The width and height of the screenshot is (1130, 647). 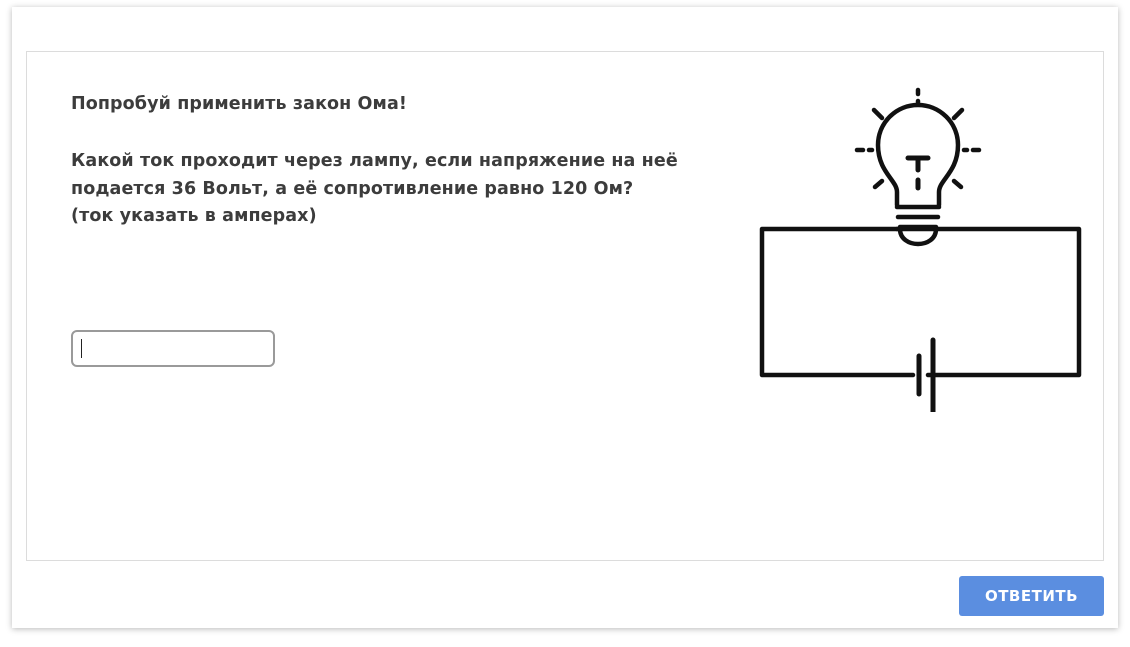 What do you see at coordinates (239, 104) in the screenshot?
I see `question-title: Попробуй применить закон Ома!` at bounding box center [239, 104].